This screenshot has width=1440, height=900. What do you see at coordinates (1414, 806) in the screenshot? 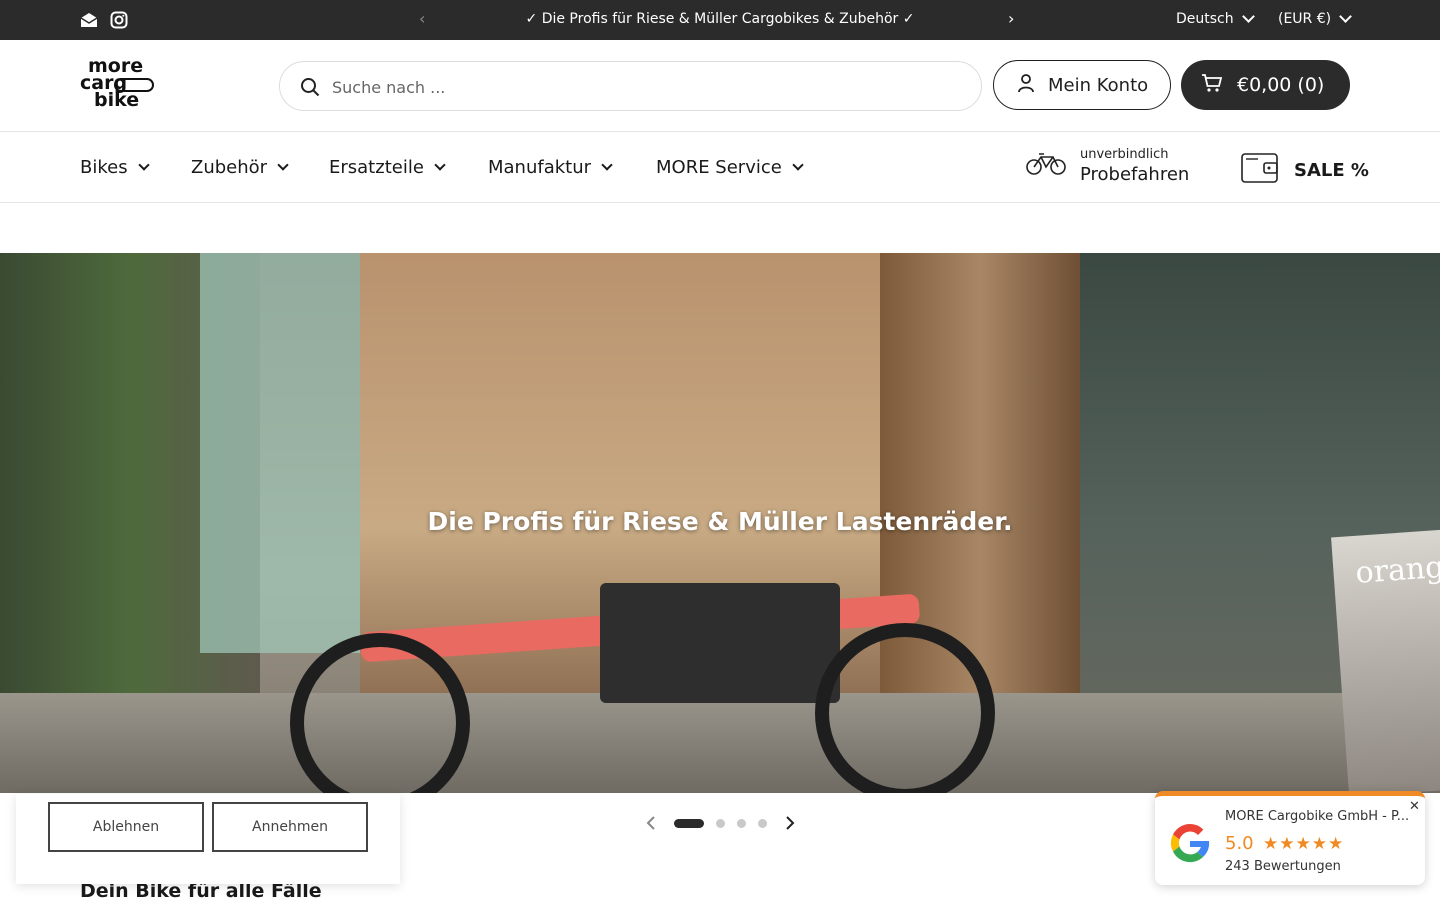
I see `close-icon: ✕` at bounding box center [1414, 806].